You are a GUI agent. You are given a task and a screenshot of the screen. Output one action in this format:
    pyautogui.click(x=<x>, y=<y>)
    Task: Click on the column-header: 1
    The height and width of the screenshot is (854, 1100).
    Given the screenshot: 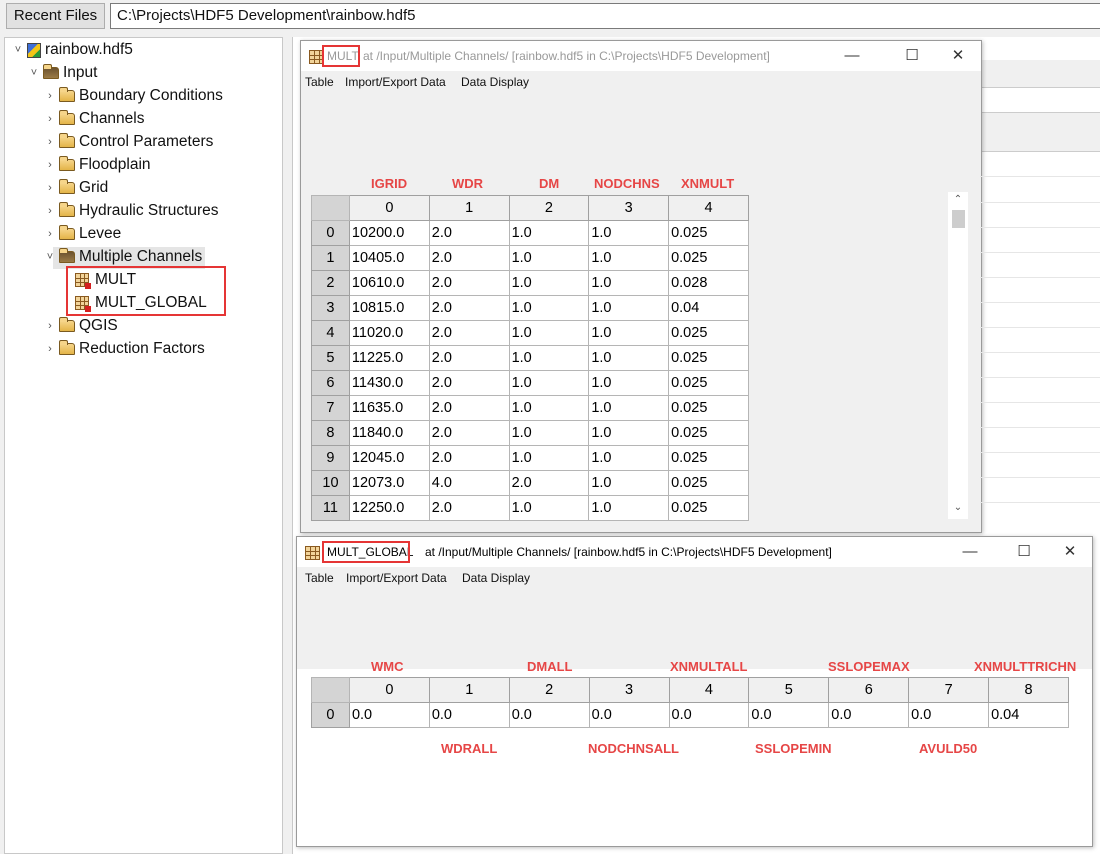 What is the action you would take?
    pyautogui.click(x=469, y=208)
    